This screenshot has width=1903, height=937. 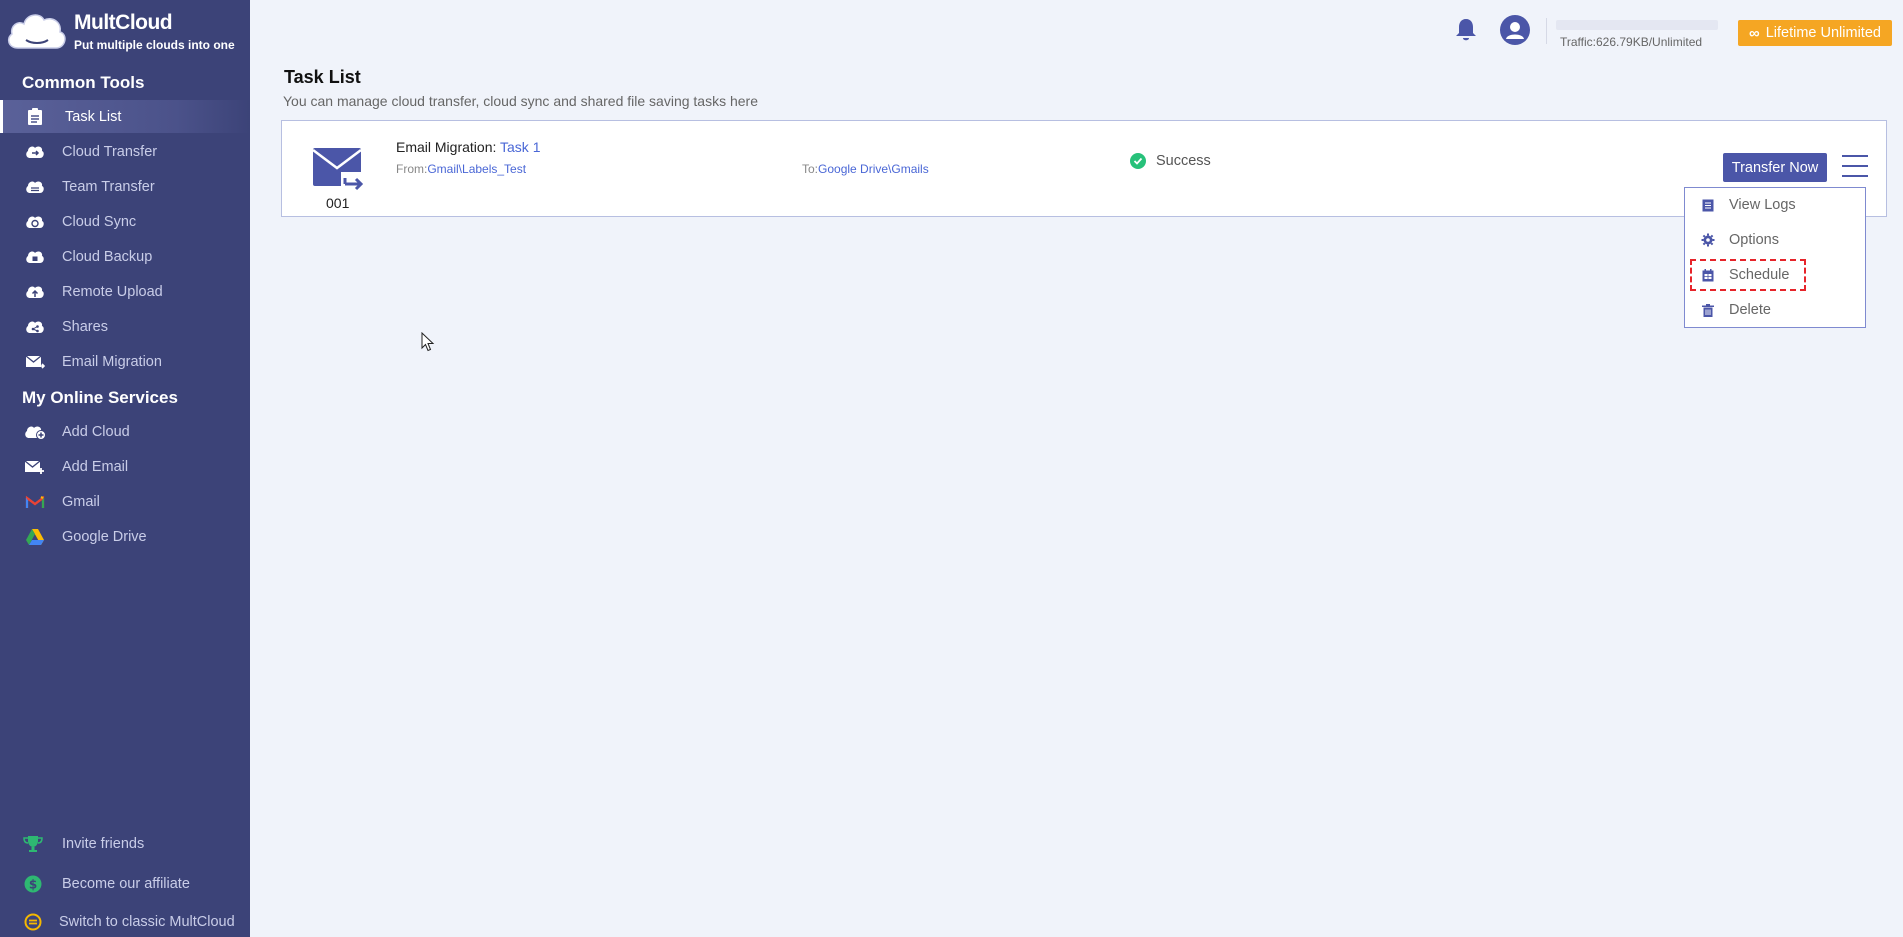 What do you see at coordinates (110, 151) in the screenshot?
I see `sidebar-item-label: Cloud Transfer` at bounding box center [110, 151].